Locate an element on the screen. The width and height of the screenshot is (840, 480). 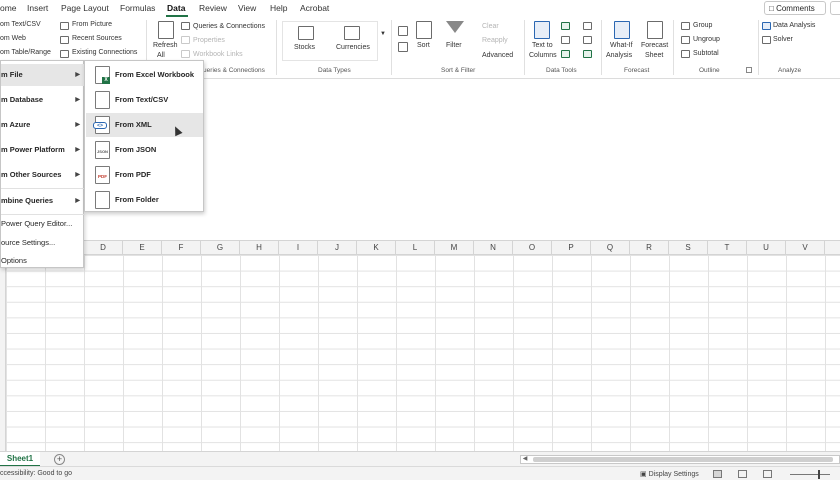
menu-item-from-file: m File ▶ is located at coordinates (43, 75).